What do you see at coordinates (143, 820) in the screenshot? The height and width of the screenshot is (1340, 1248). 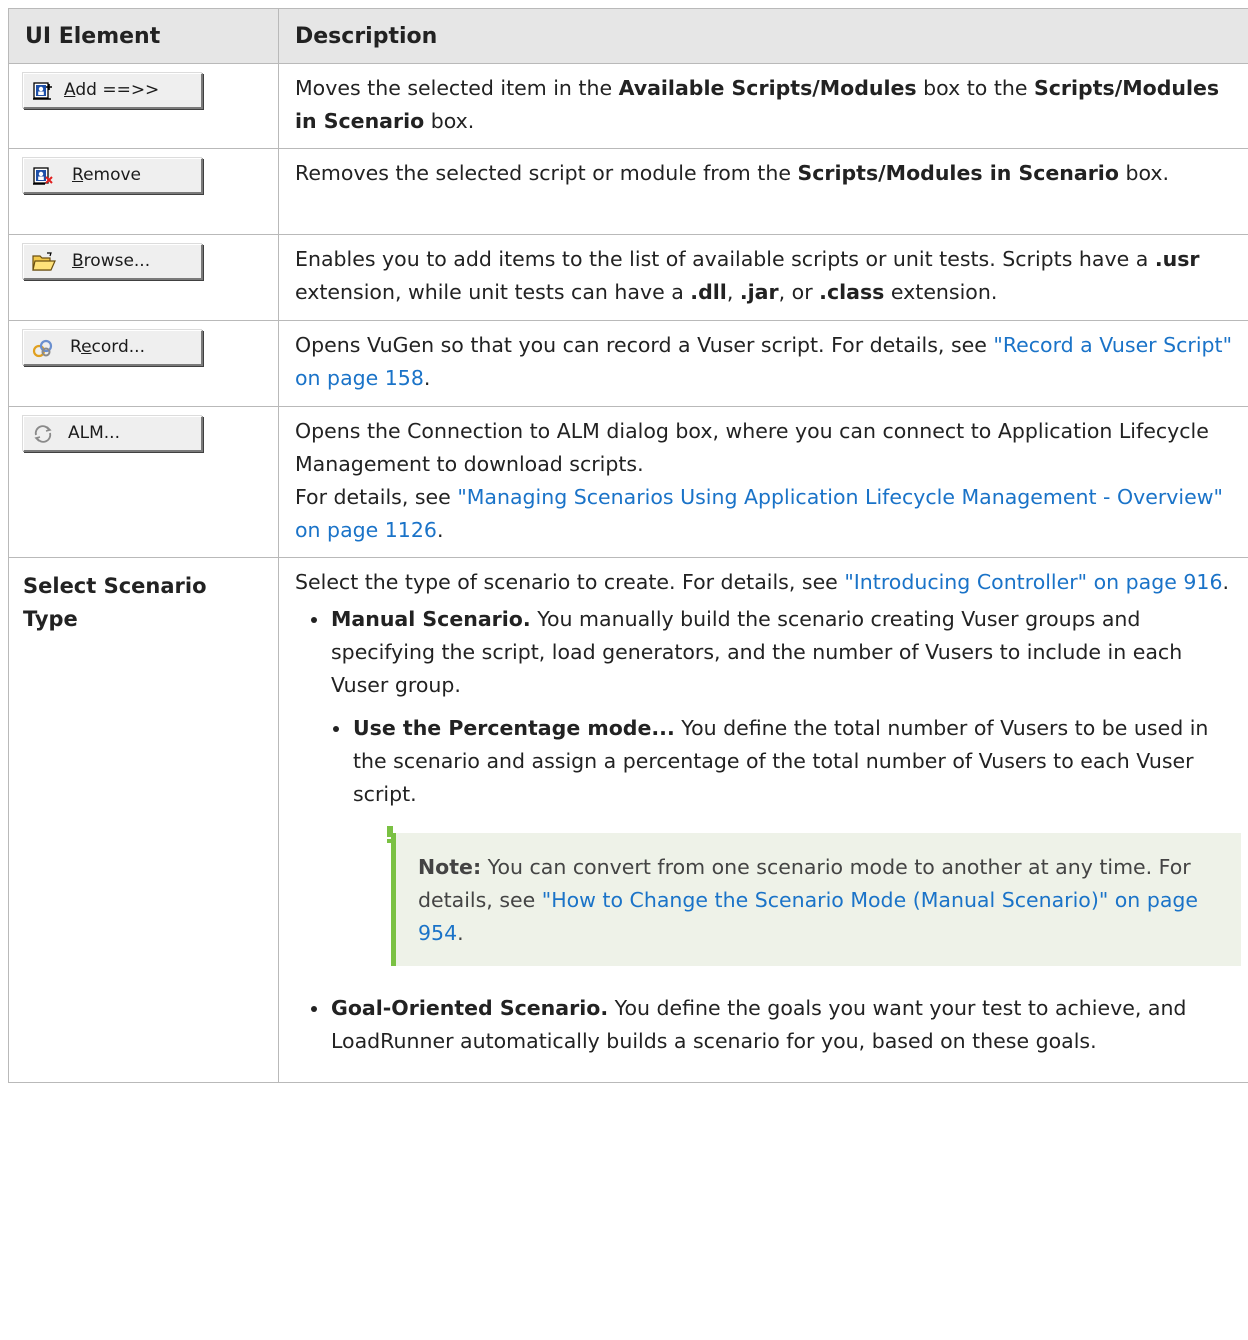 I see `element-cell: Select Scenario Type` at bounding box center [143, 820].